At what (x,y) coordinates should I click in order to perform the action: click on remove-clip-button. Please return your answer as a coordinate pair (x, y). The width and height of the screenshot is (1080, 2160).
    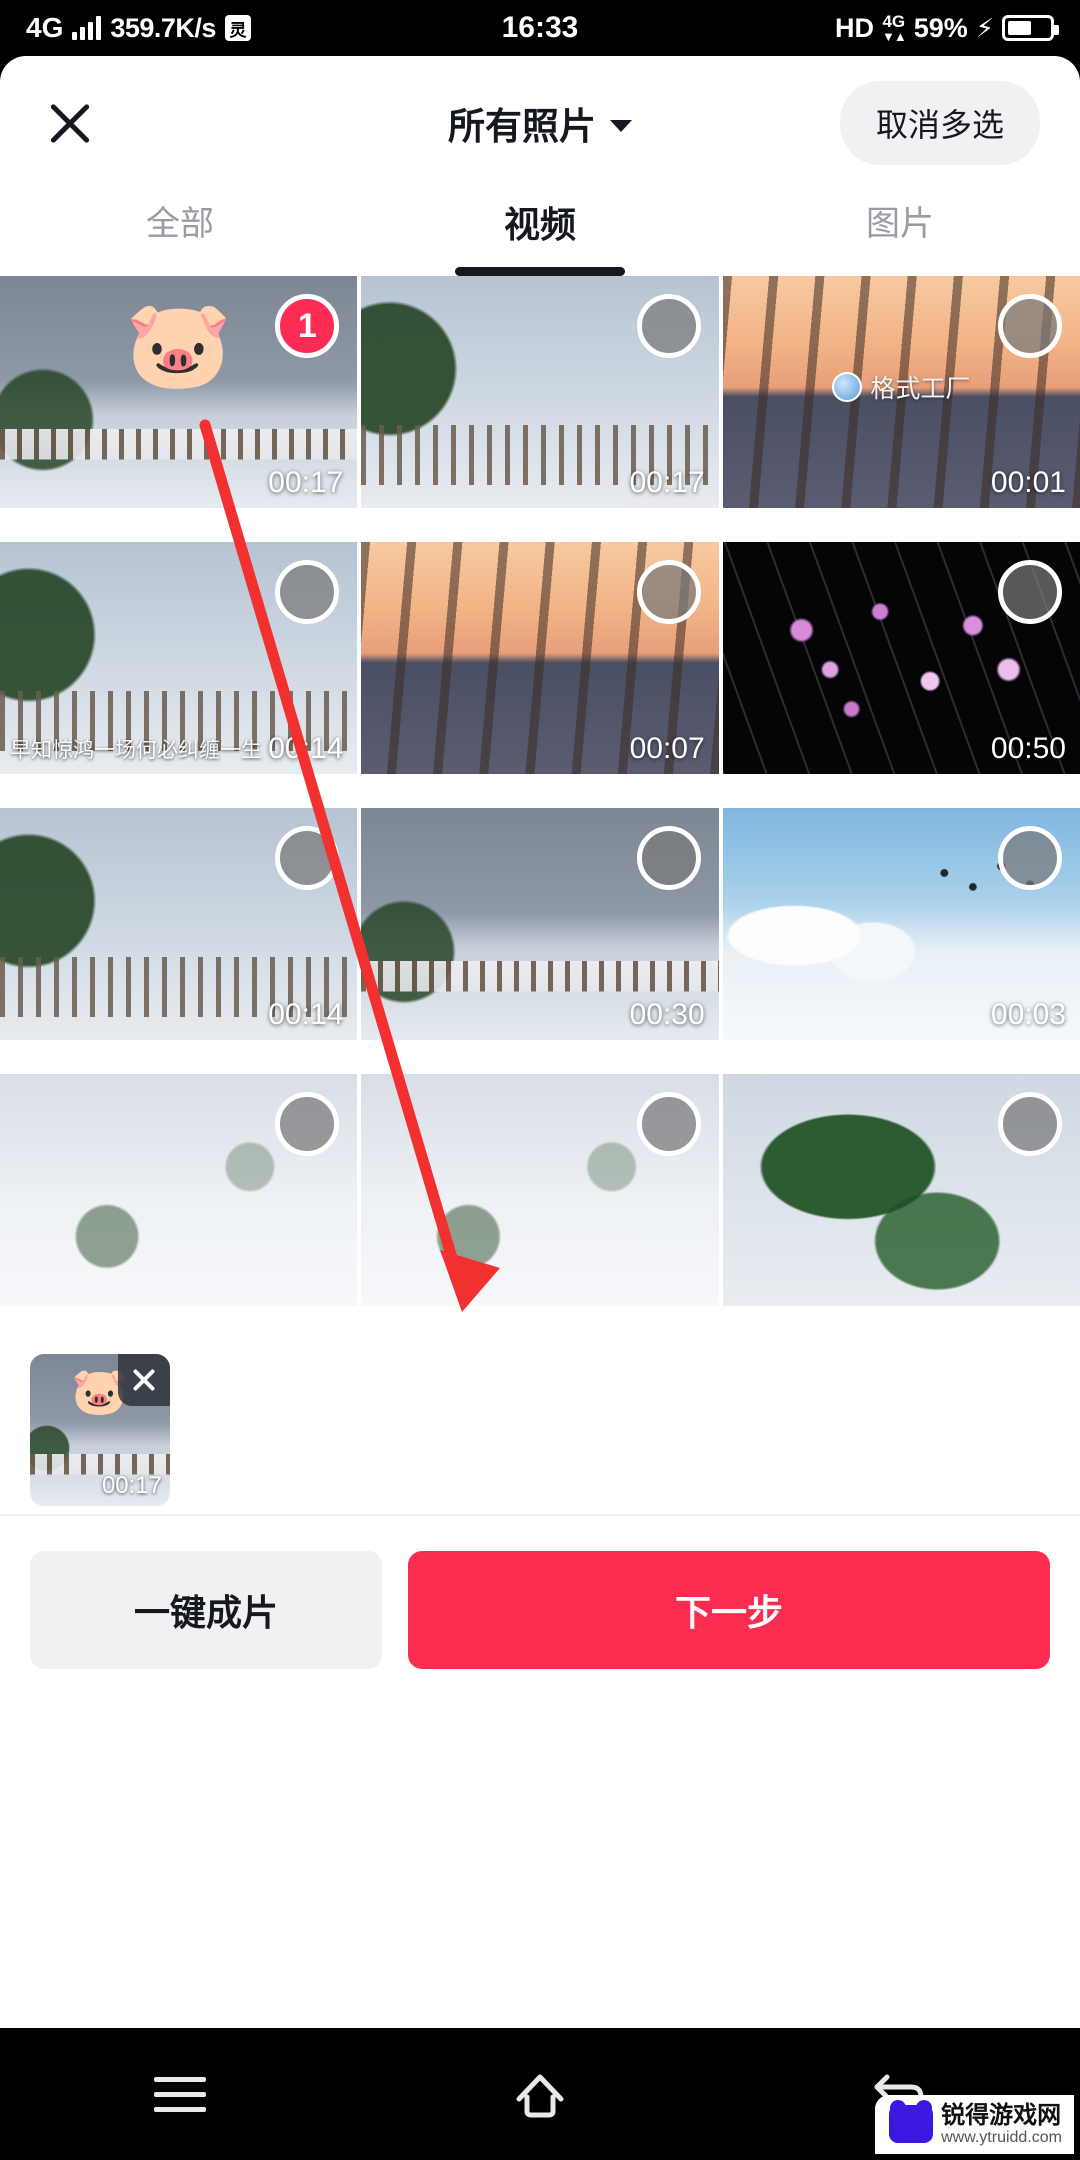
    Looking at the image, I should click on (144, 1380).